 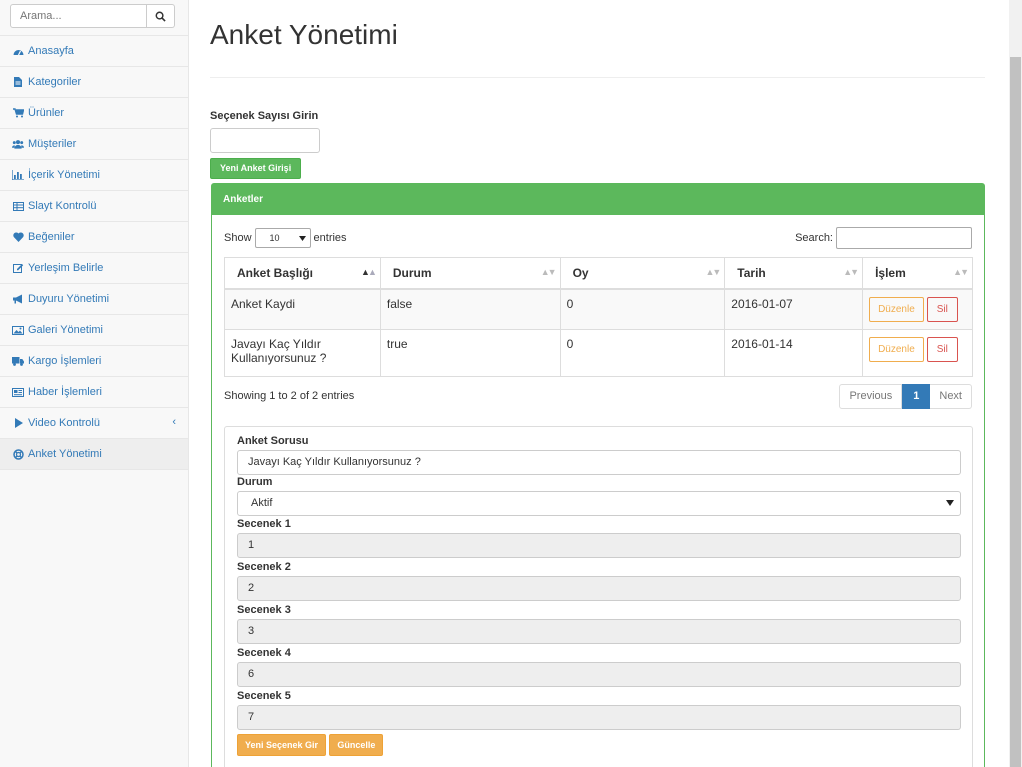 I want to click on heart-icon, so click(x=18, y=237).